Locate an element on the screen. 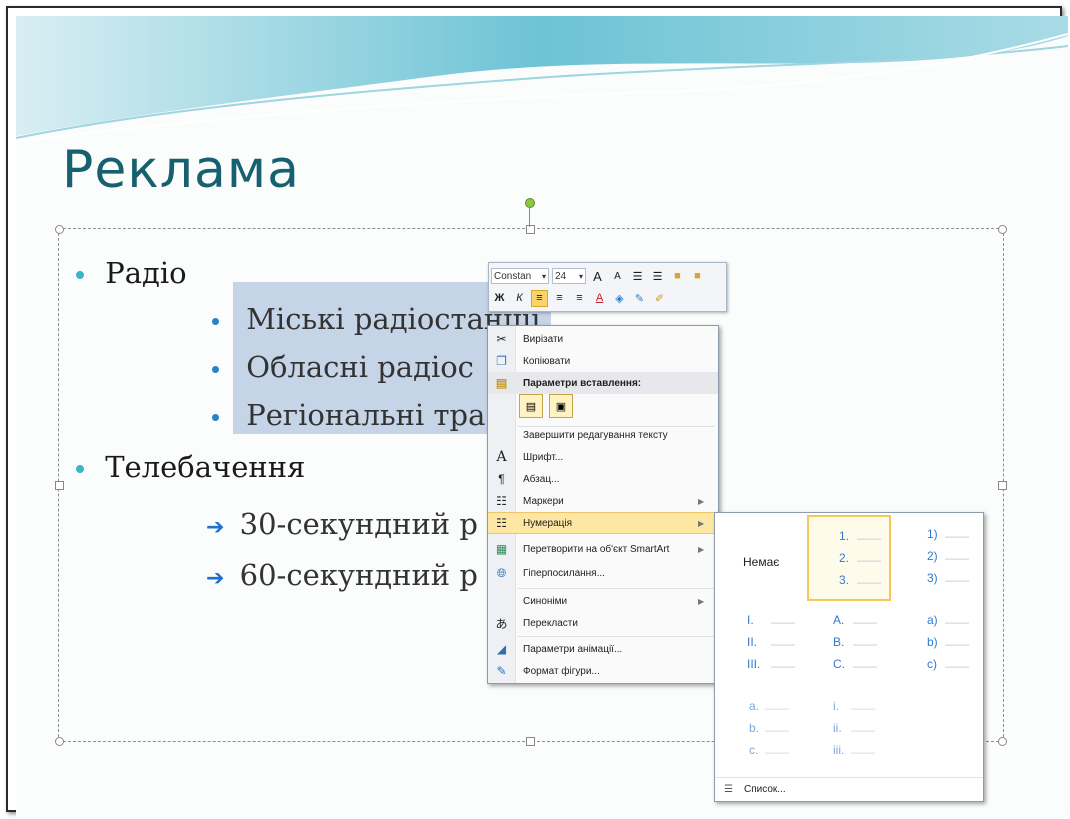 Image resolution: width=1070 pixels, height=819 pixels. chevron-down-icon: ▾ is located at coordinates (580, 276).